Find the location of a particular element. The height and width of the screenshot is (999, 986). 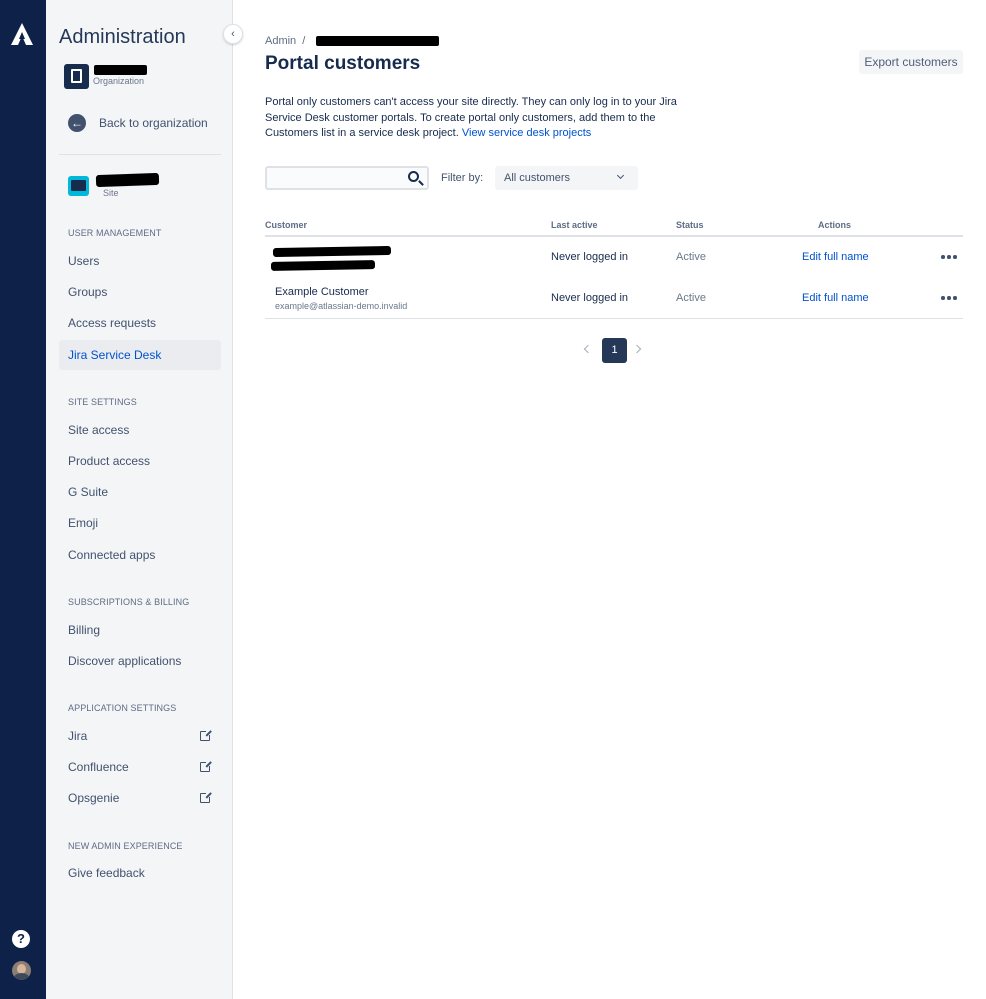

pagination-page-current: 1 is located at coordinates (614, 350).